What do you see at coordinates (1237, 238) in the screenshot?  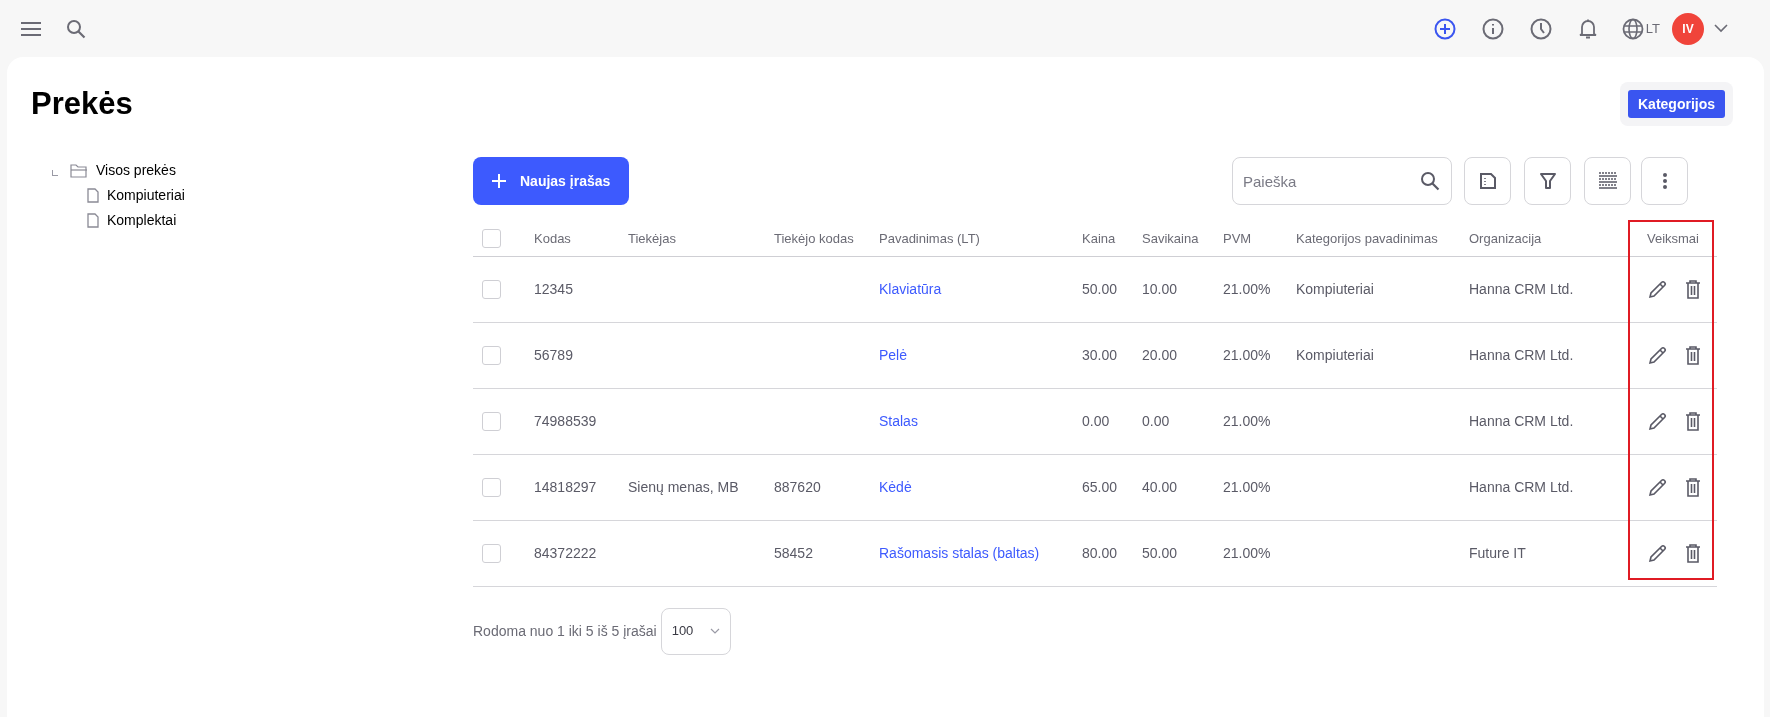 I see `column-header: PVM` at bounding box center [1237, 238].